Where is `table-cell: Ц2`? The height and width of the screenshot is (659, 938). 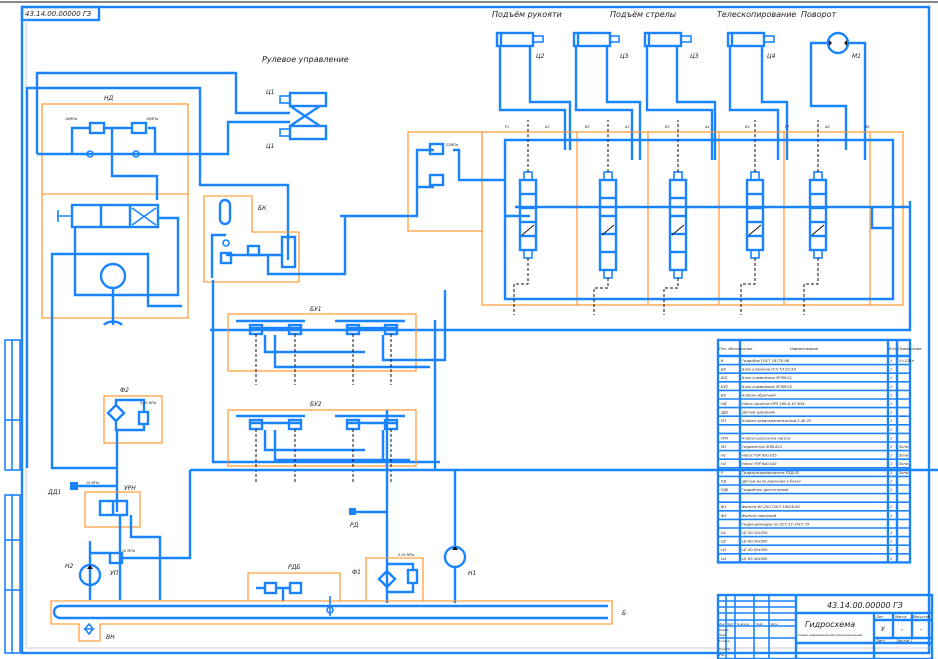
table-cell: Ц2 is located at coordinates (724, 542).